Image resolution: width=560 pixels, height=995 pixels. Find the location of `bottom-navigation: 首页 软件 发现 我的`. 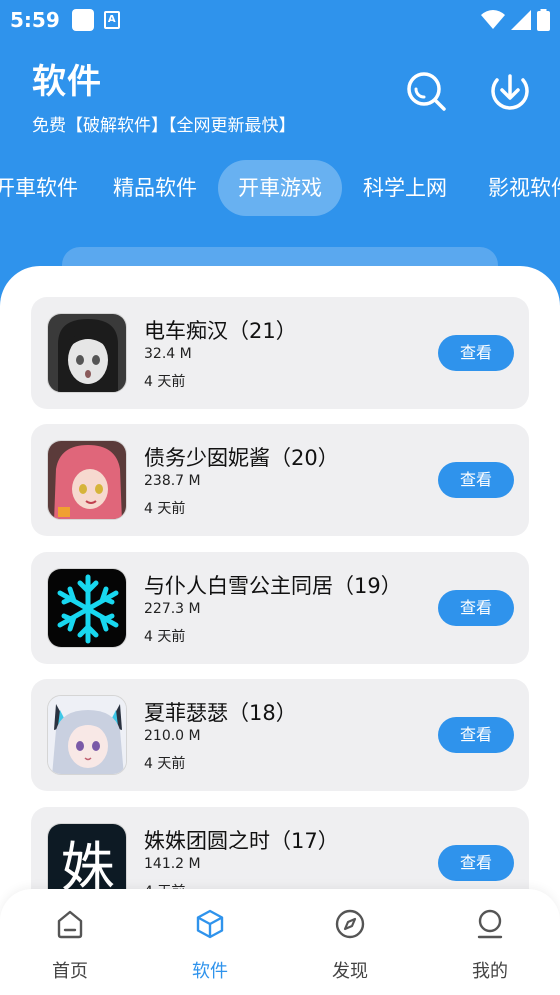

bottom-navigation: 首页 软件 发现 我的 is located at coordinates (280, 942).